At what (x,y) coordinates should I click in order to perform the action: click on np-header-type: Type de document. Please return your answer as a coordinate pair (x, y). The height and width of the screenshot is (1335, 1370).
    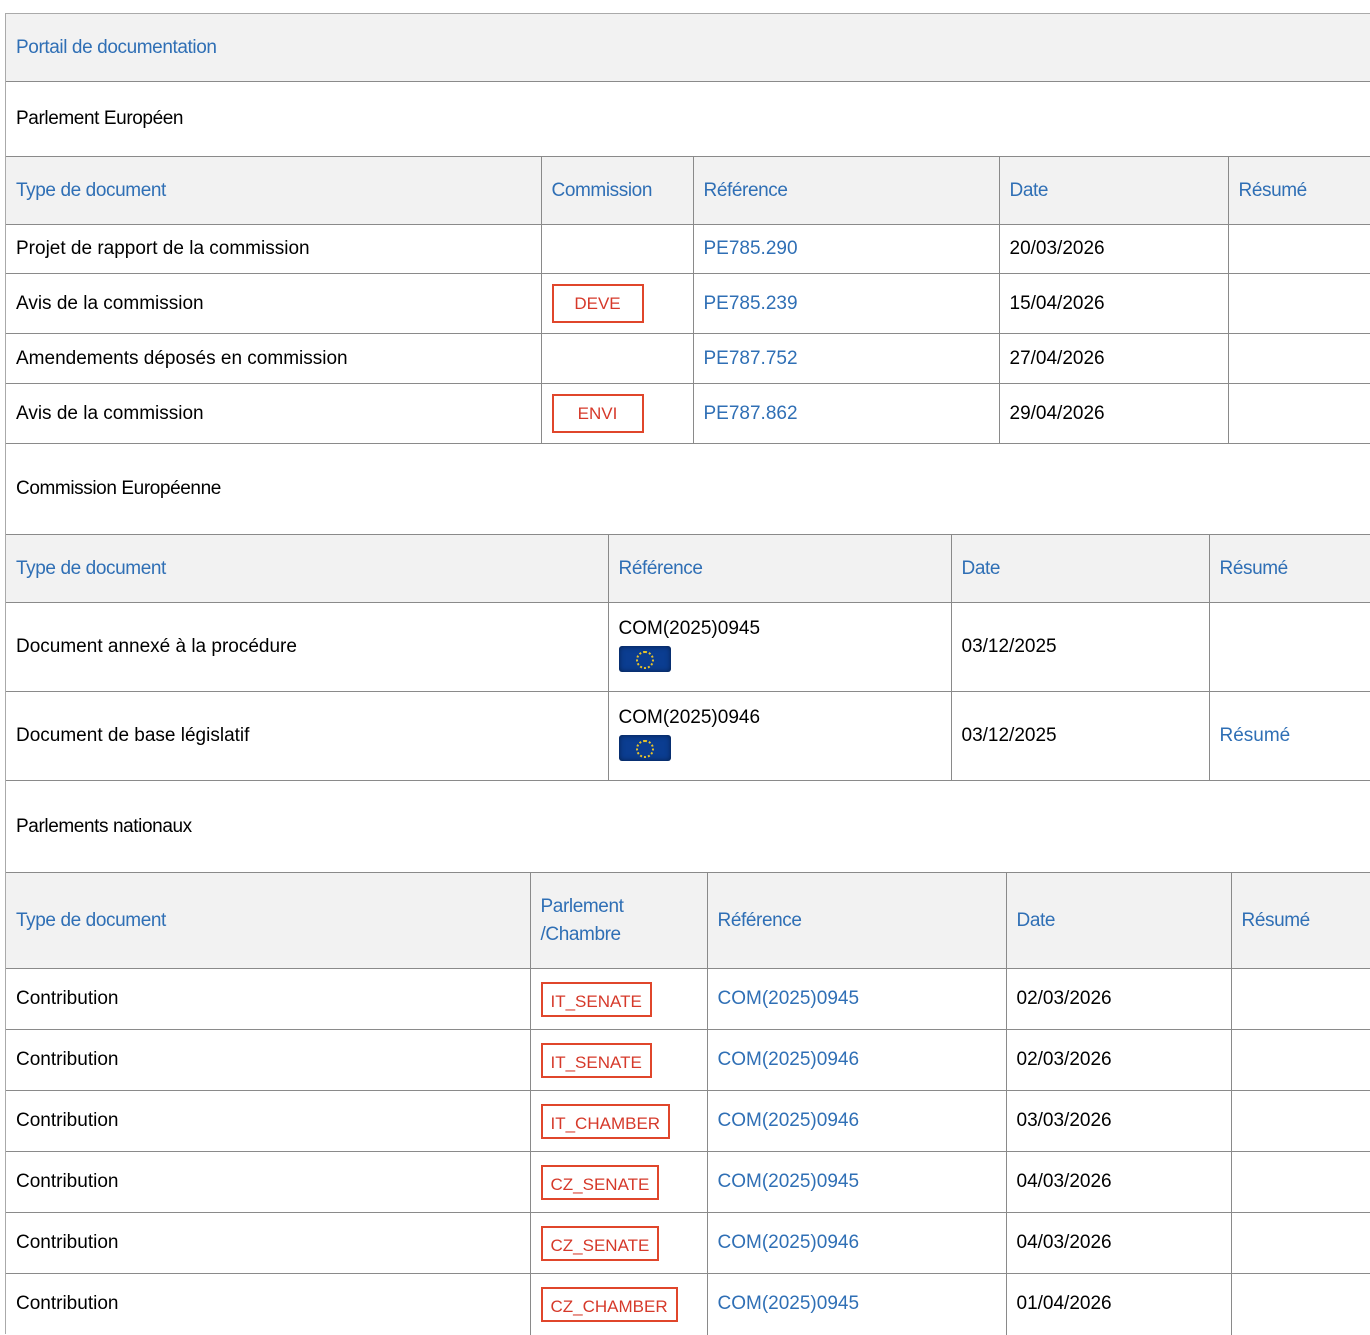
    Looking at the image, I should click on (268, 920).